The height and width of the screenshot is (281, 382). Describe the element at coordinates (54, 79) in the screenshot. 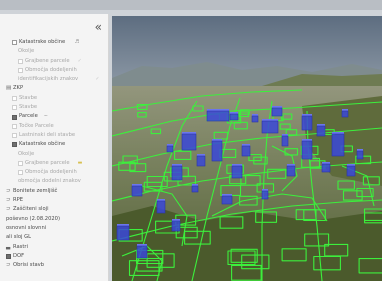

I see `layer-row: identifikacijskih znakov ✓` at that location.